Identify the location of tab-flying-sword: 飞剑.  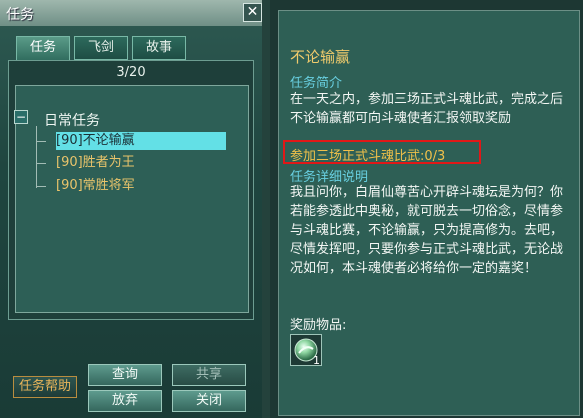
(101, 48).